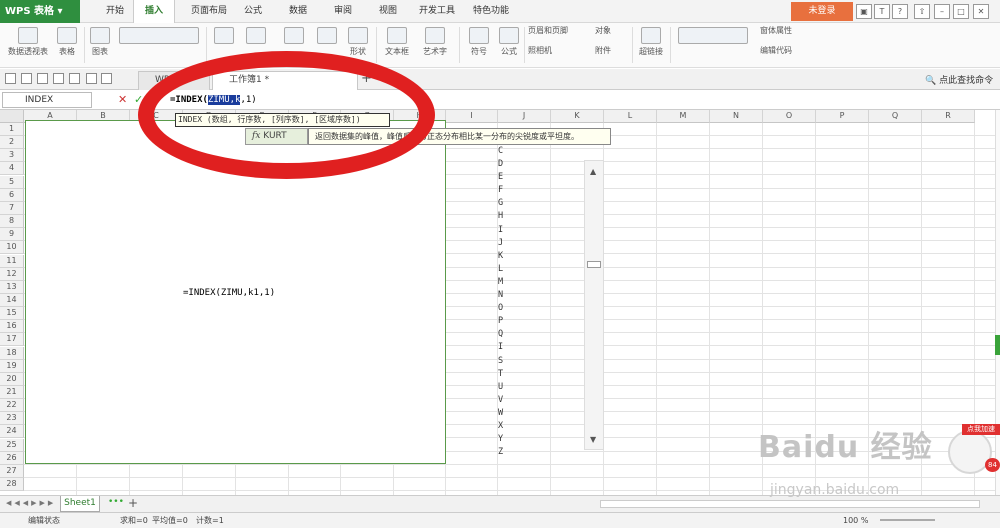 This screenshot has width=1000, height=528. I want to click on tab-special: 特色功能, so click(491, 11).